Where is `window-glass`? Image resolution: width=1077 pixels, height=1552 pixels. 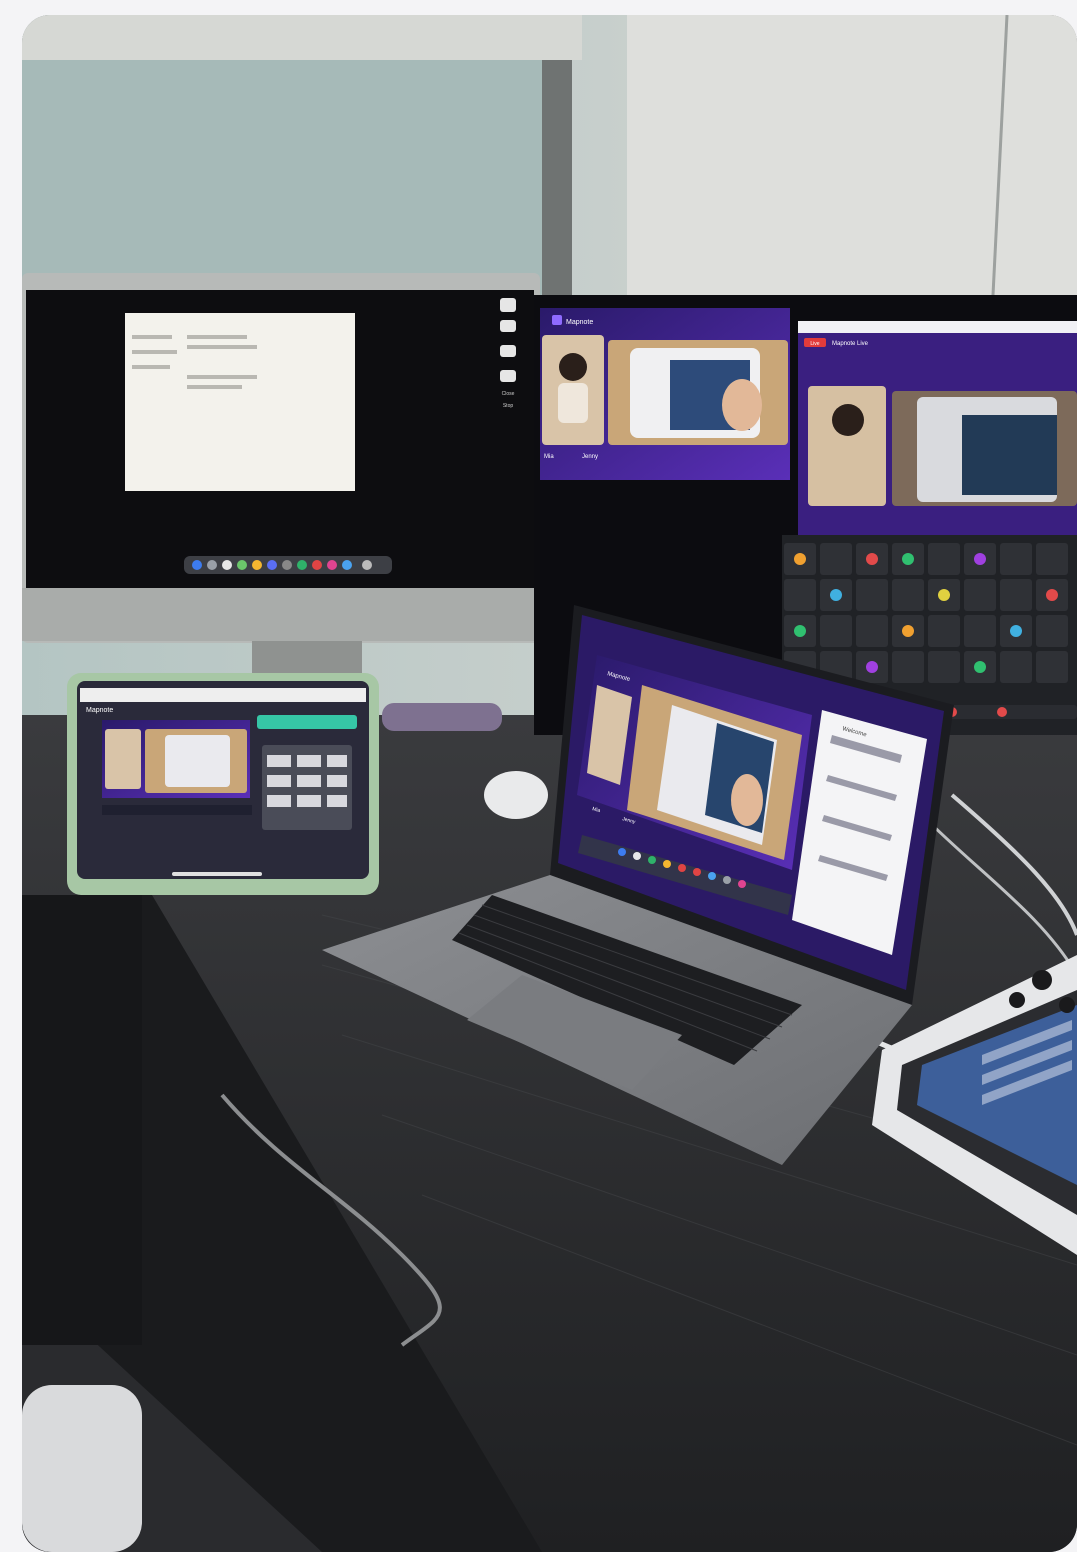
window-glass is located at coordinates (282, 175).